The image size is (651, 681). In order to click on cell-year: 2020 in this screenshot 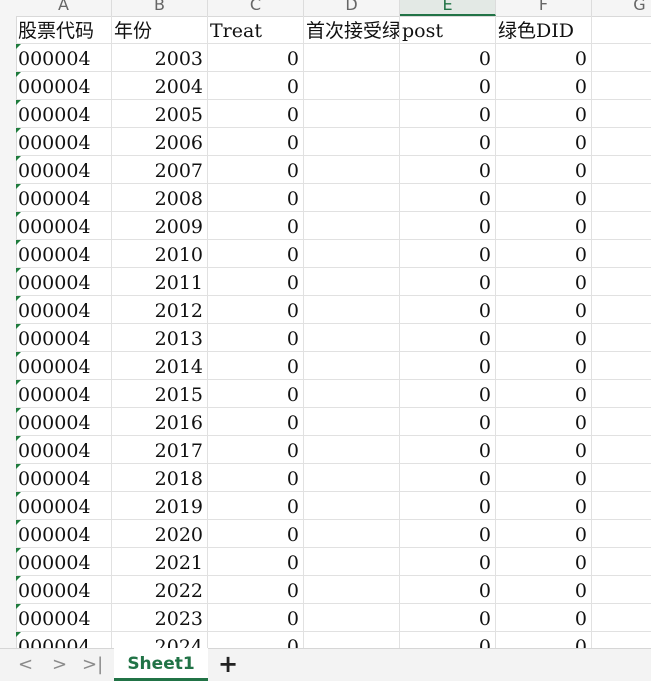, I will do `click(160, 534)`.